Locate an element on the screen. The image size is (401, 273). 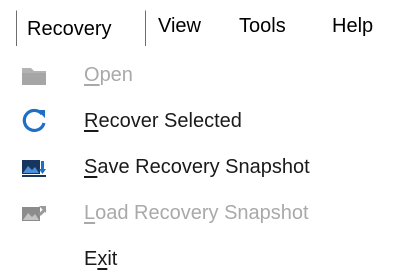
menu-recovery: Recovery is located at coordinates (81, 28).